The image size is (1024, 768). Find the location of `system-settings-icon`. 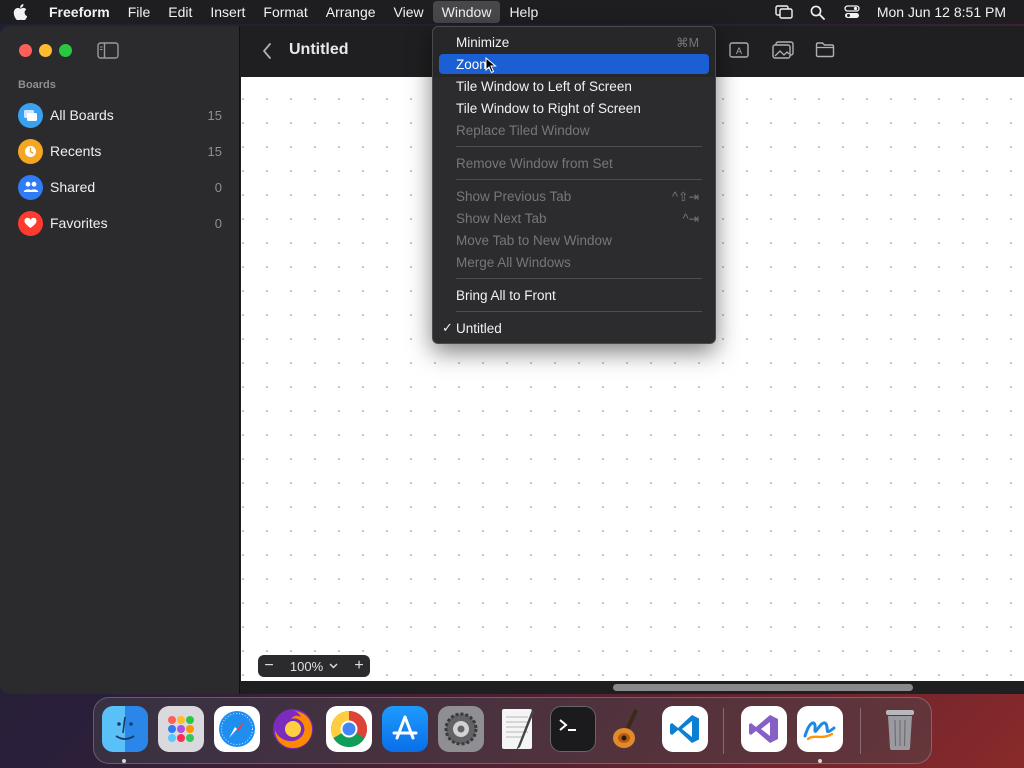

system-settings-icon is located at coordinates (461, 729).